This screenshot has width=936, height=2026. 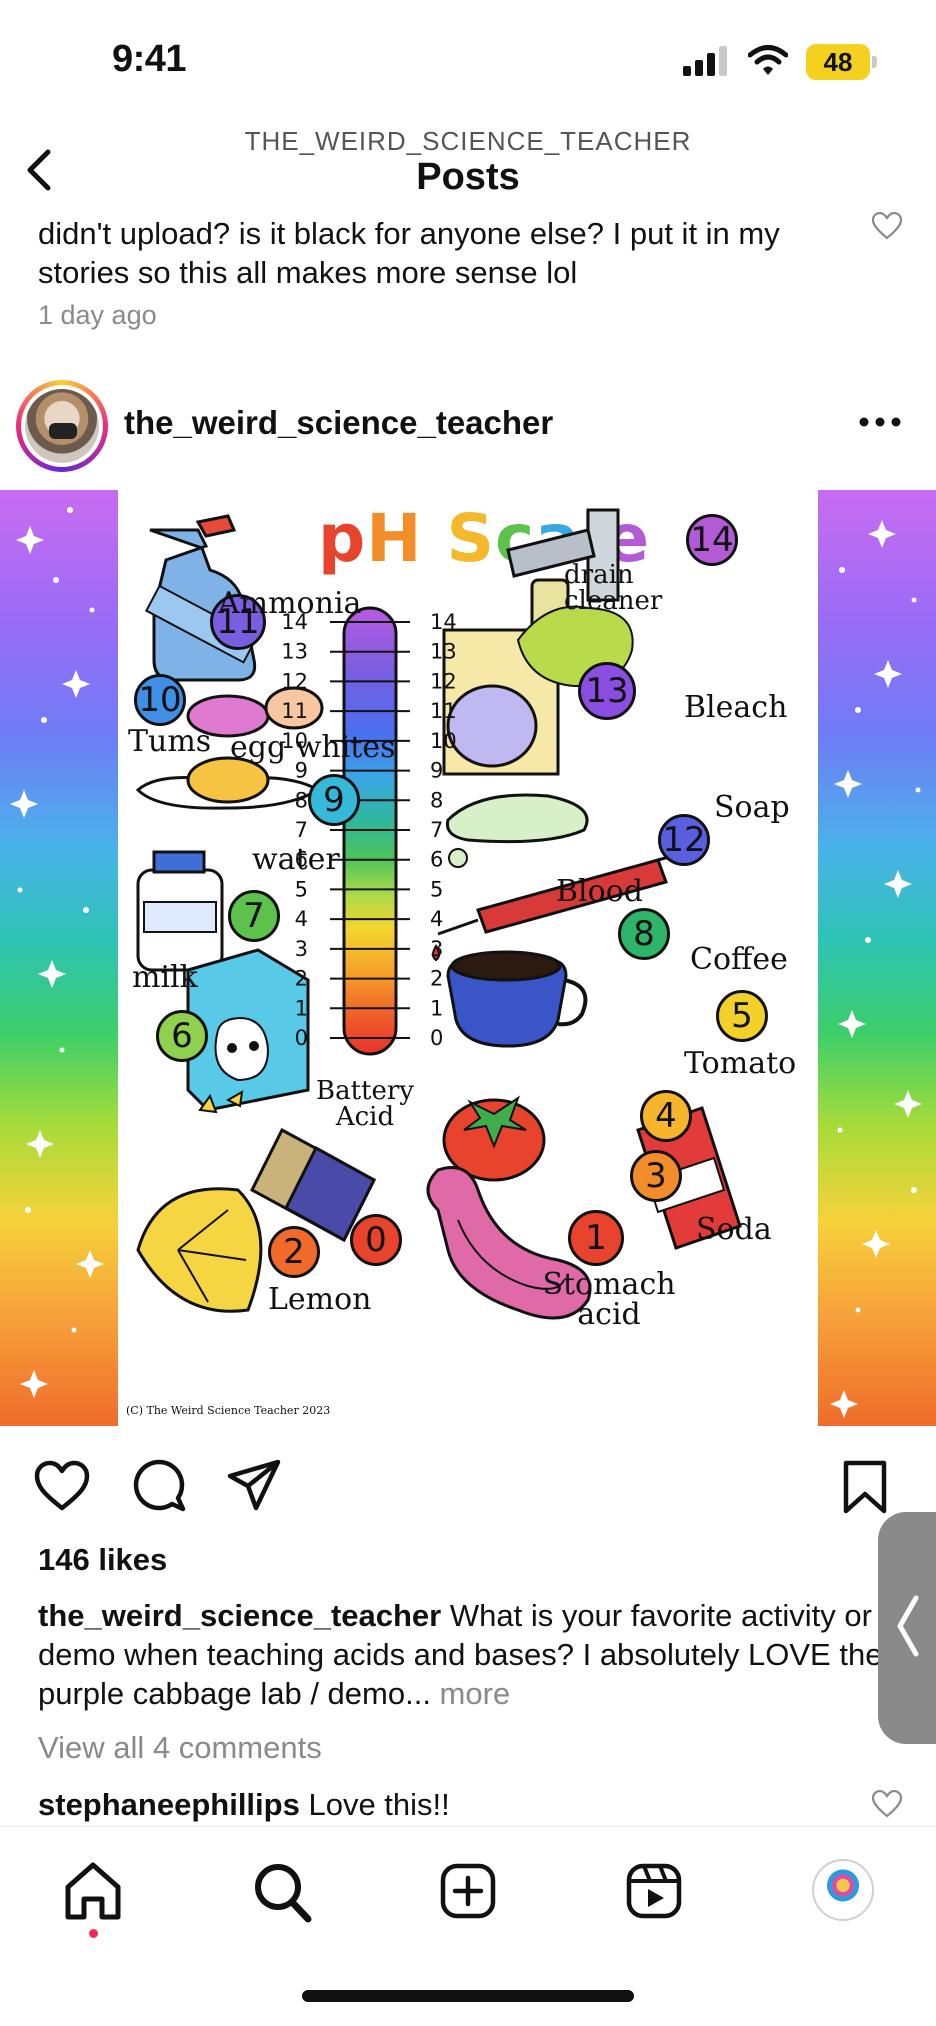 I want to click on notification-dot, so click(x=93, y=1933).